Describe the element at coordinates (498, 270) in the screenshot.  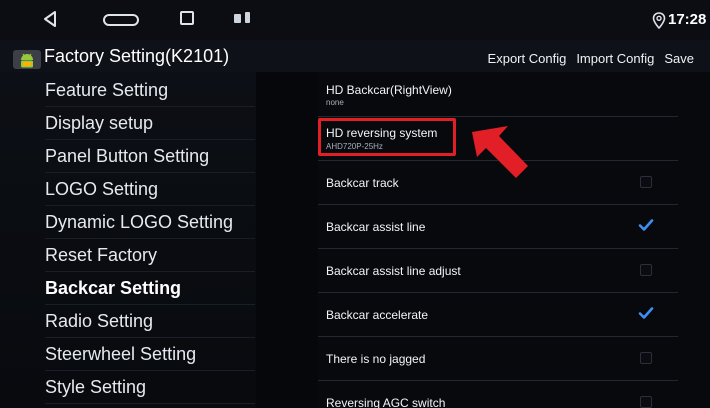
I see `setting-row-backcar-assist-line-adjust: Backcar assist line adjust` at that location.